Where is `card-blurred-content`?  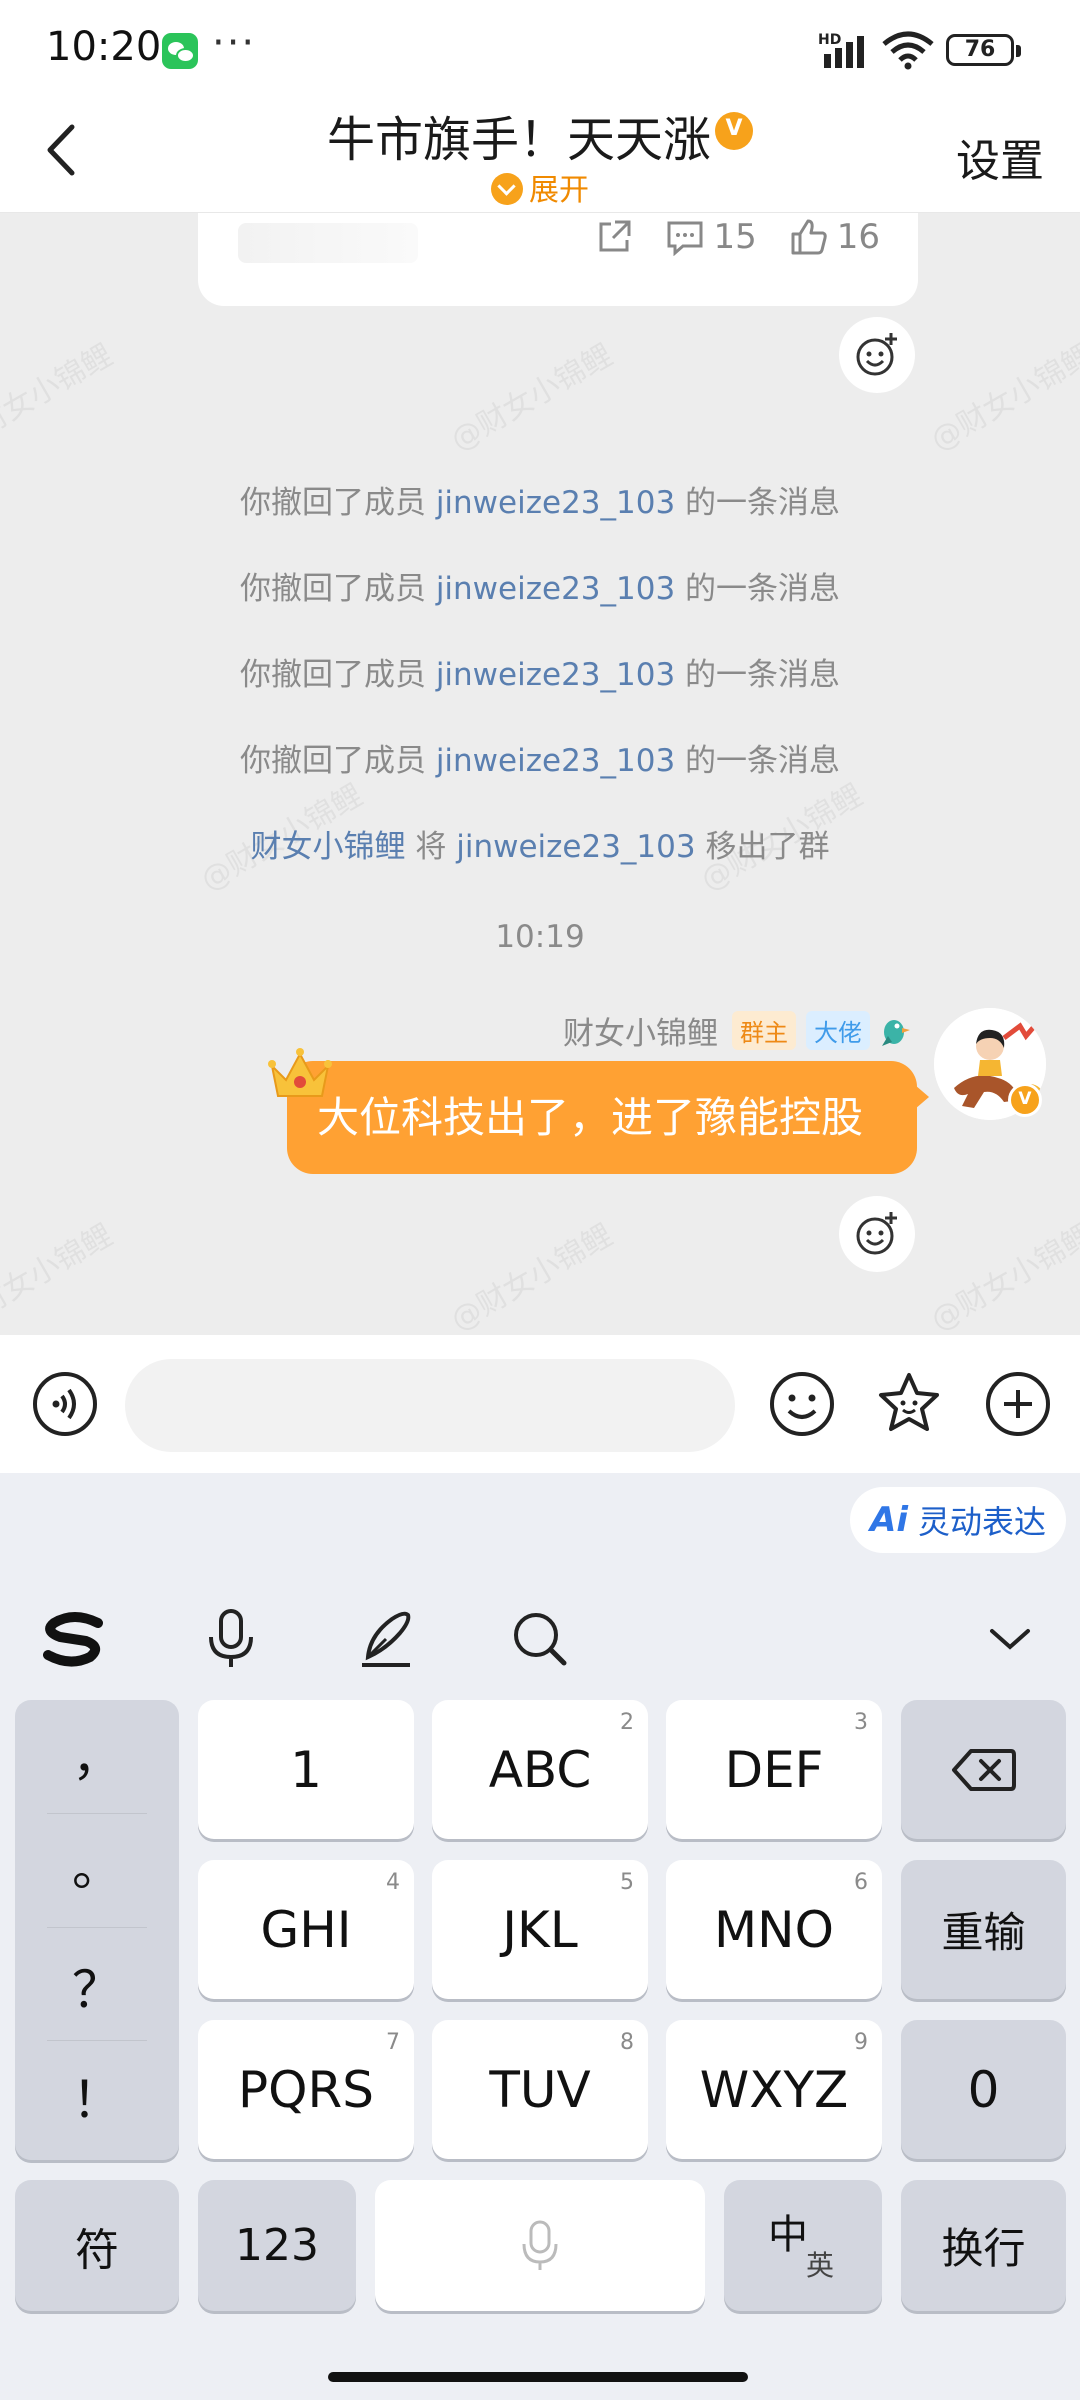
card-blurred-content is located at coordinates (328, 243).